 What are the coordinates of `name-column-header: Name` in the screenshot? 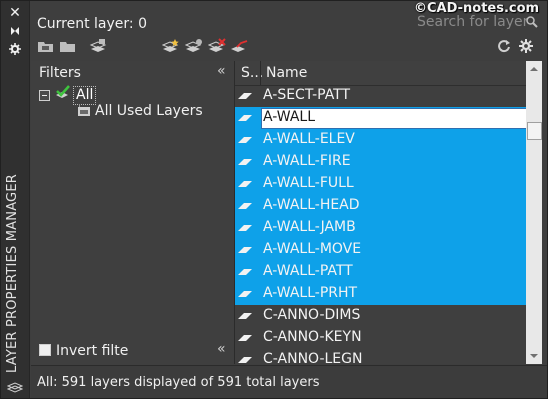 It's located at (286, 73).